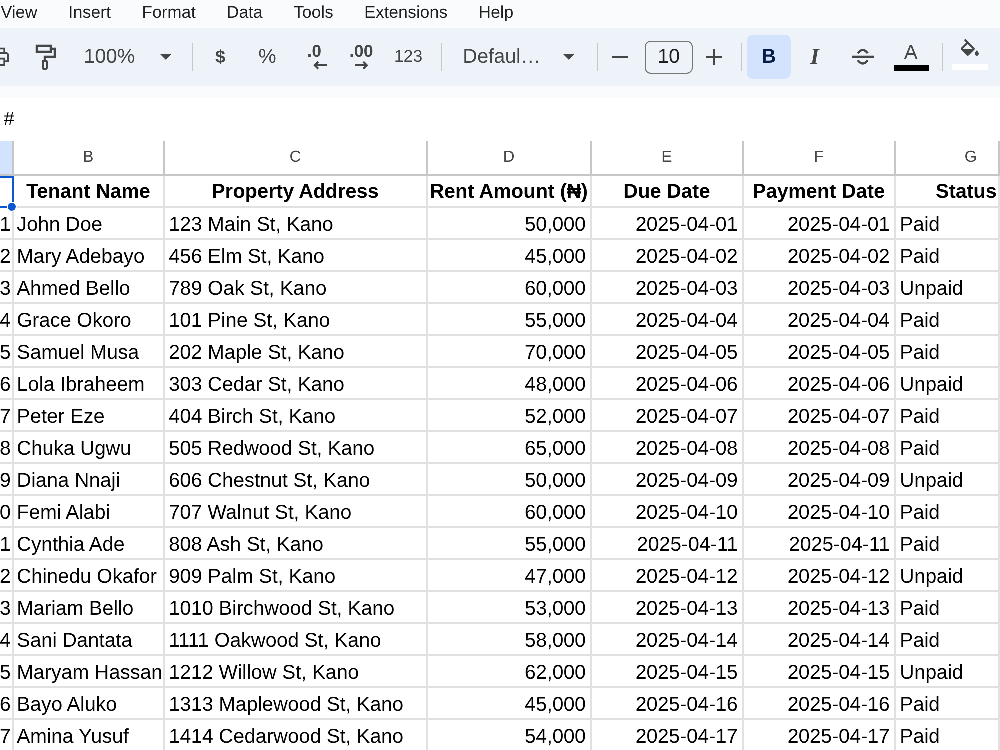 This screenshot has width=1000, height=750. Describe the element at coordinates (89, 352) in the screenshot. I see `table-cell: Samuel Musa` at that location.